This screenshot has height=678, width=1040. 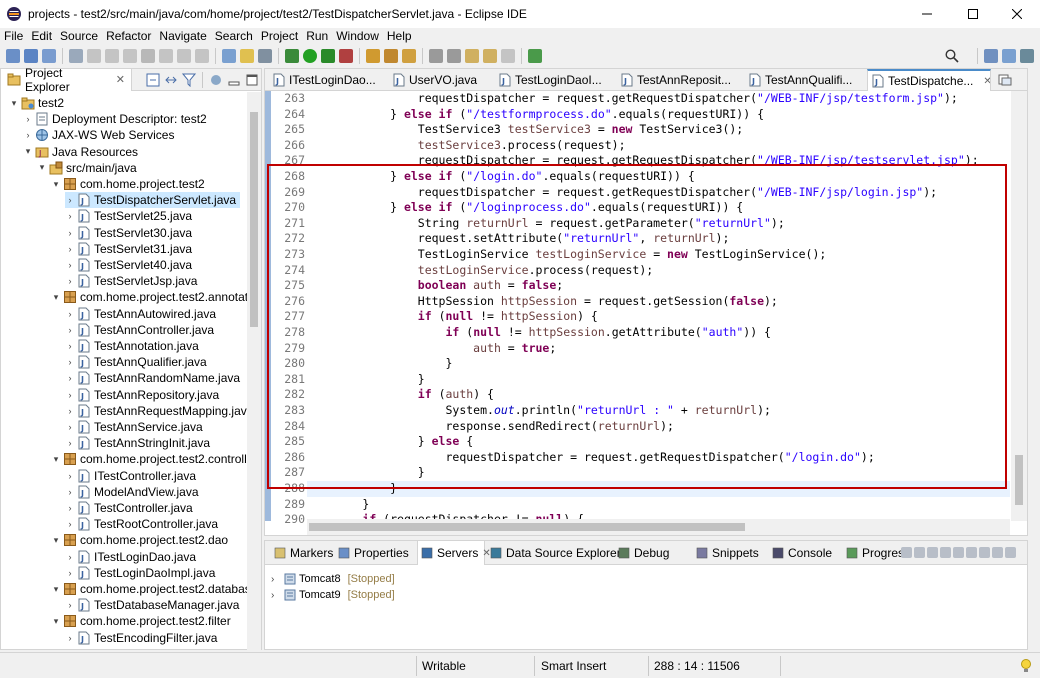 I want to click on step-into-icon, so click(x=166, y=56).